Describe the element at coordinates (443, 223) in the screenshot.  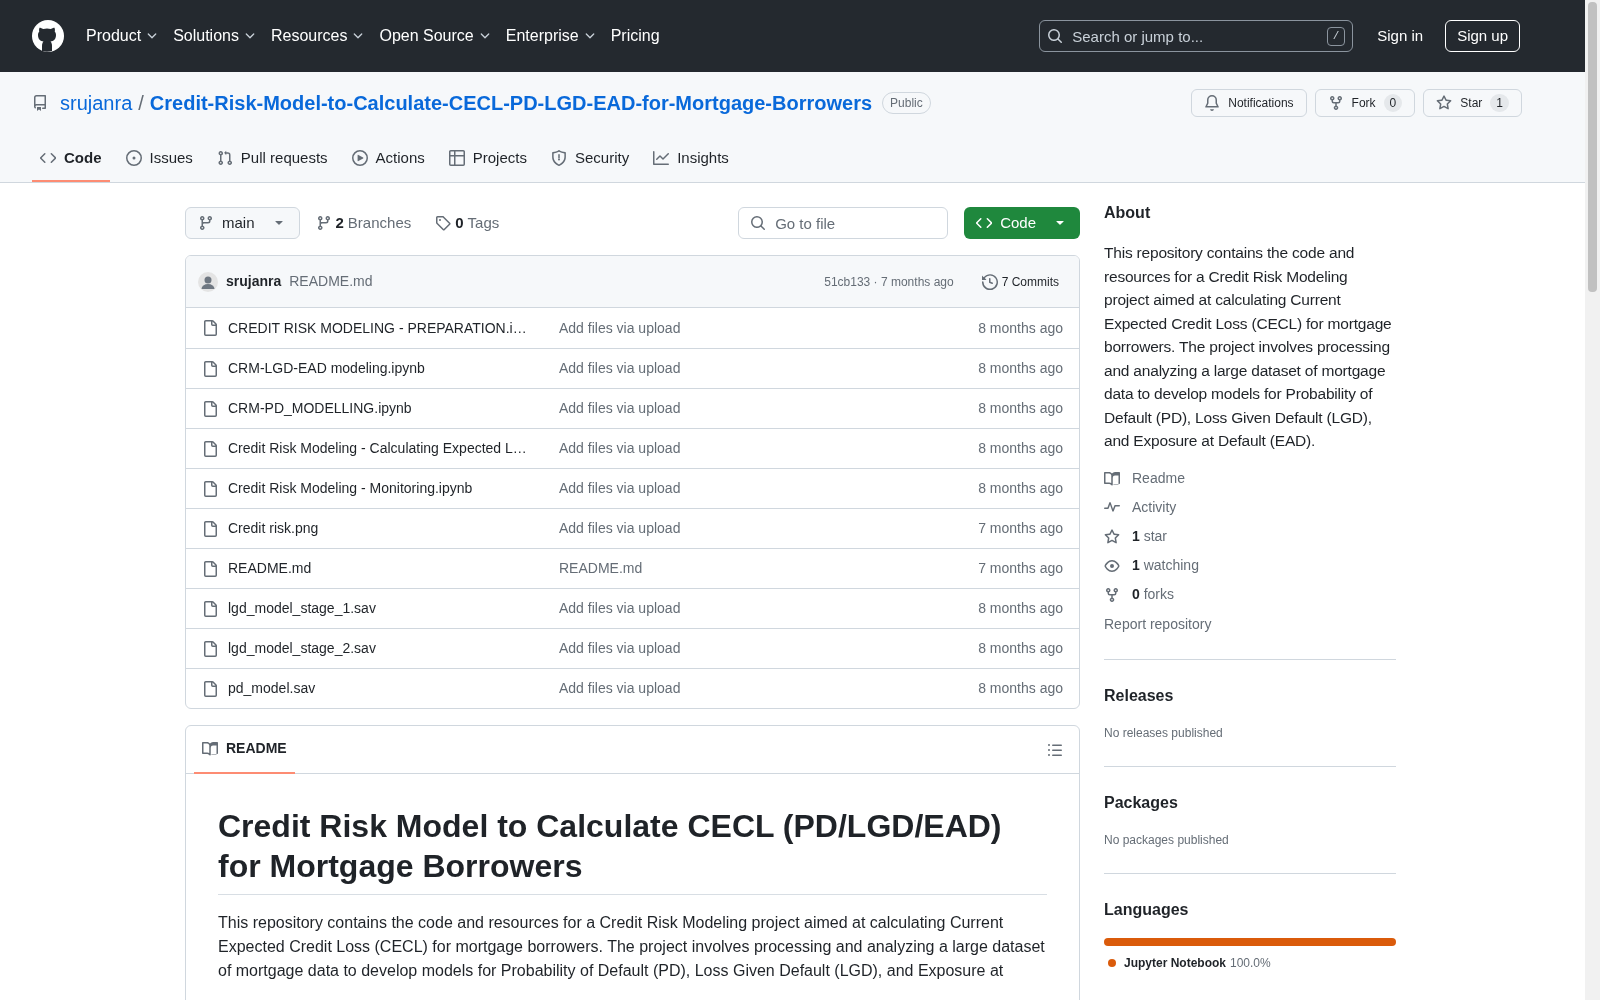
I see `tag-icon` at that location.